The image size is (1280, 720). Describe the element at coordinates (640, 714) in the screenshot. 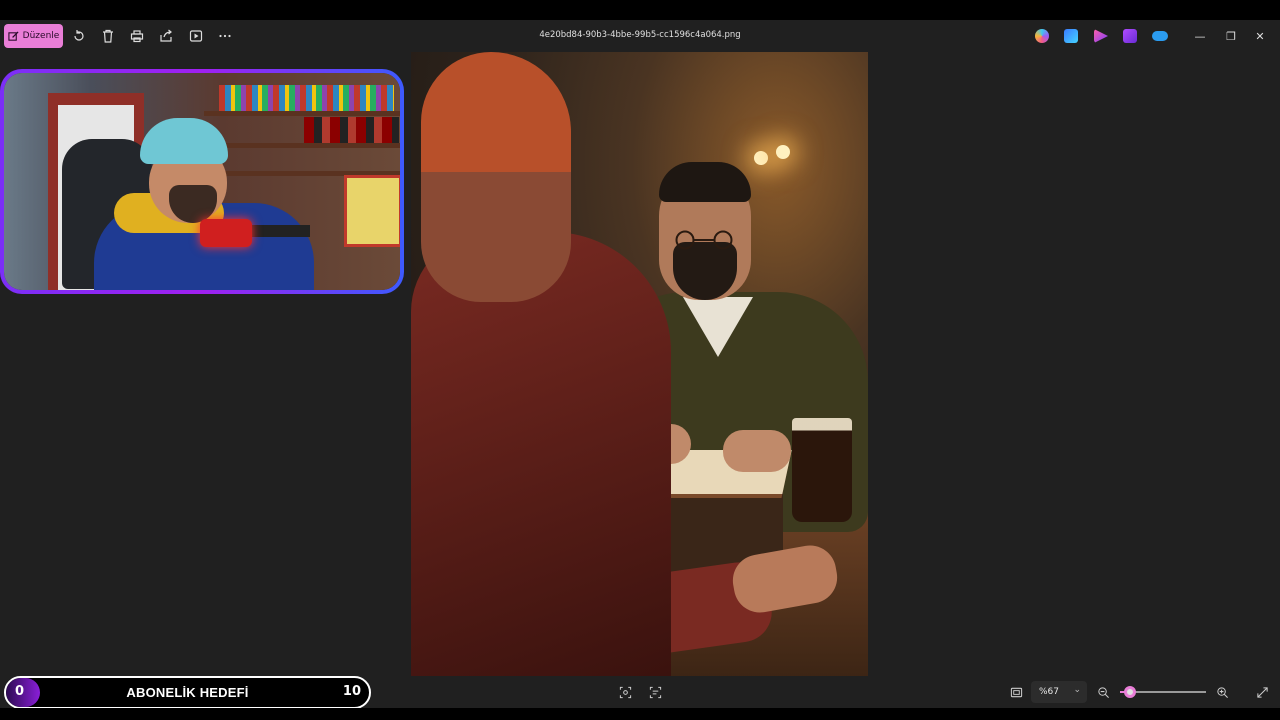

I see `bottom-black-strip` at that location.